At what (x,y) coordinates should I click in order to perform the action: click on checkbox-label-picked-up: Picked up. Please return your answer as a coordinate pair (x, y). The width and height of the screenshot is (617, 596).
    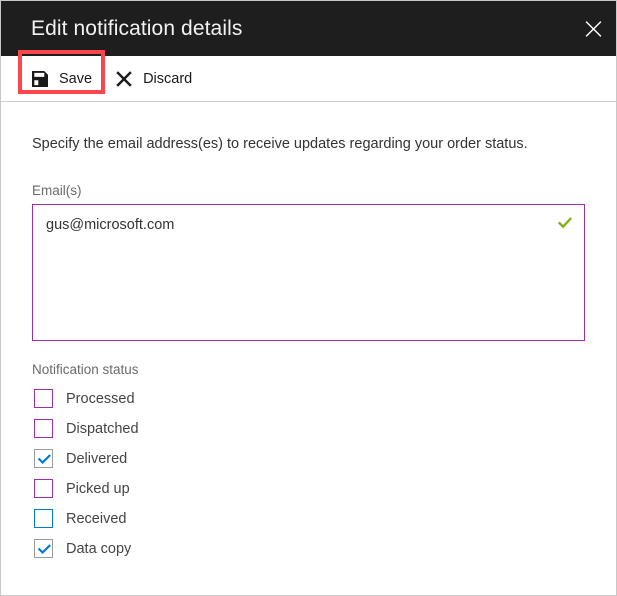
    Looking at the image, I should click on (98, 488).